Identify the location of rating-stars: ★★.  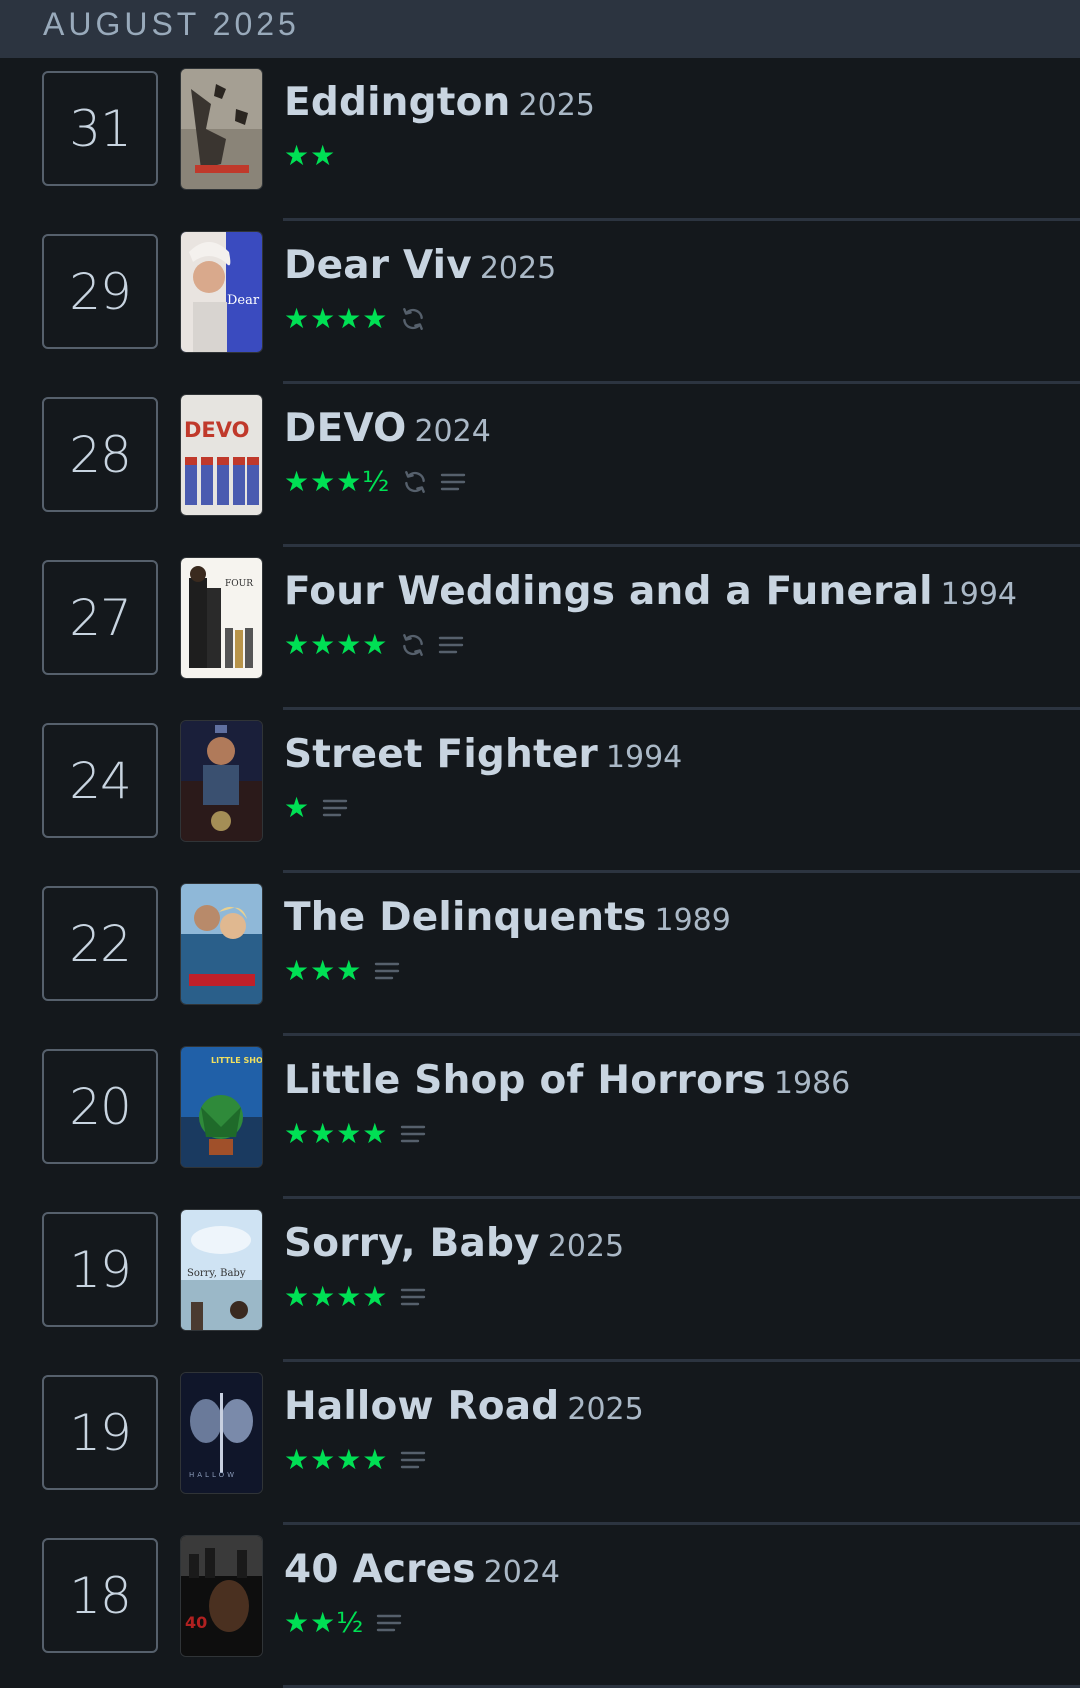
(310, 155).